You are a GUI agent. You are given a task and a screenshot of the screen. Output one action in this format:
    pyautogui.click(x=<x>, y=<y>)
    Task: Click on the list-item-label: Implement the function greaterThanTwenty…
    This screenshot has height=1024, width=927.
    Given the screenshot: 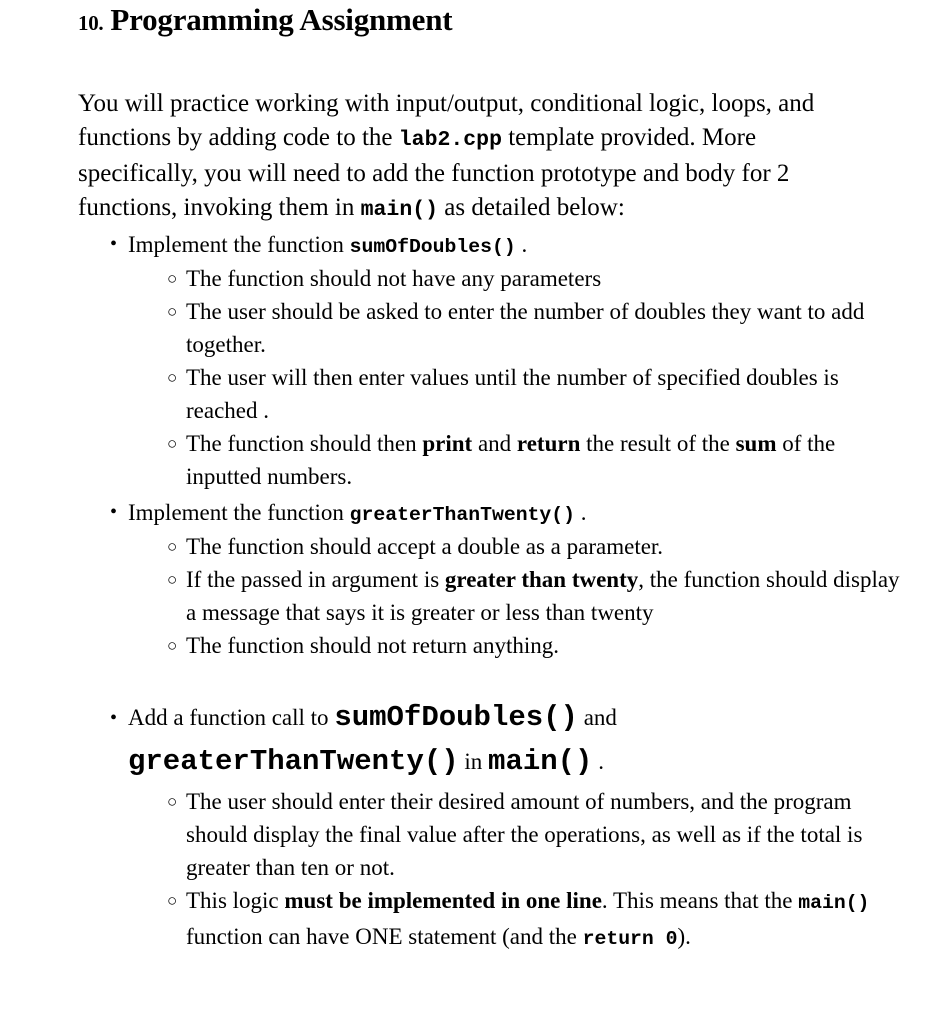 What is the action you would take?
    pyautogui.click(x=514, y=514)
    